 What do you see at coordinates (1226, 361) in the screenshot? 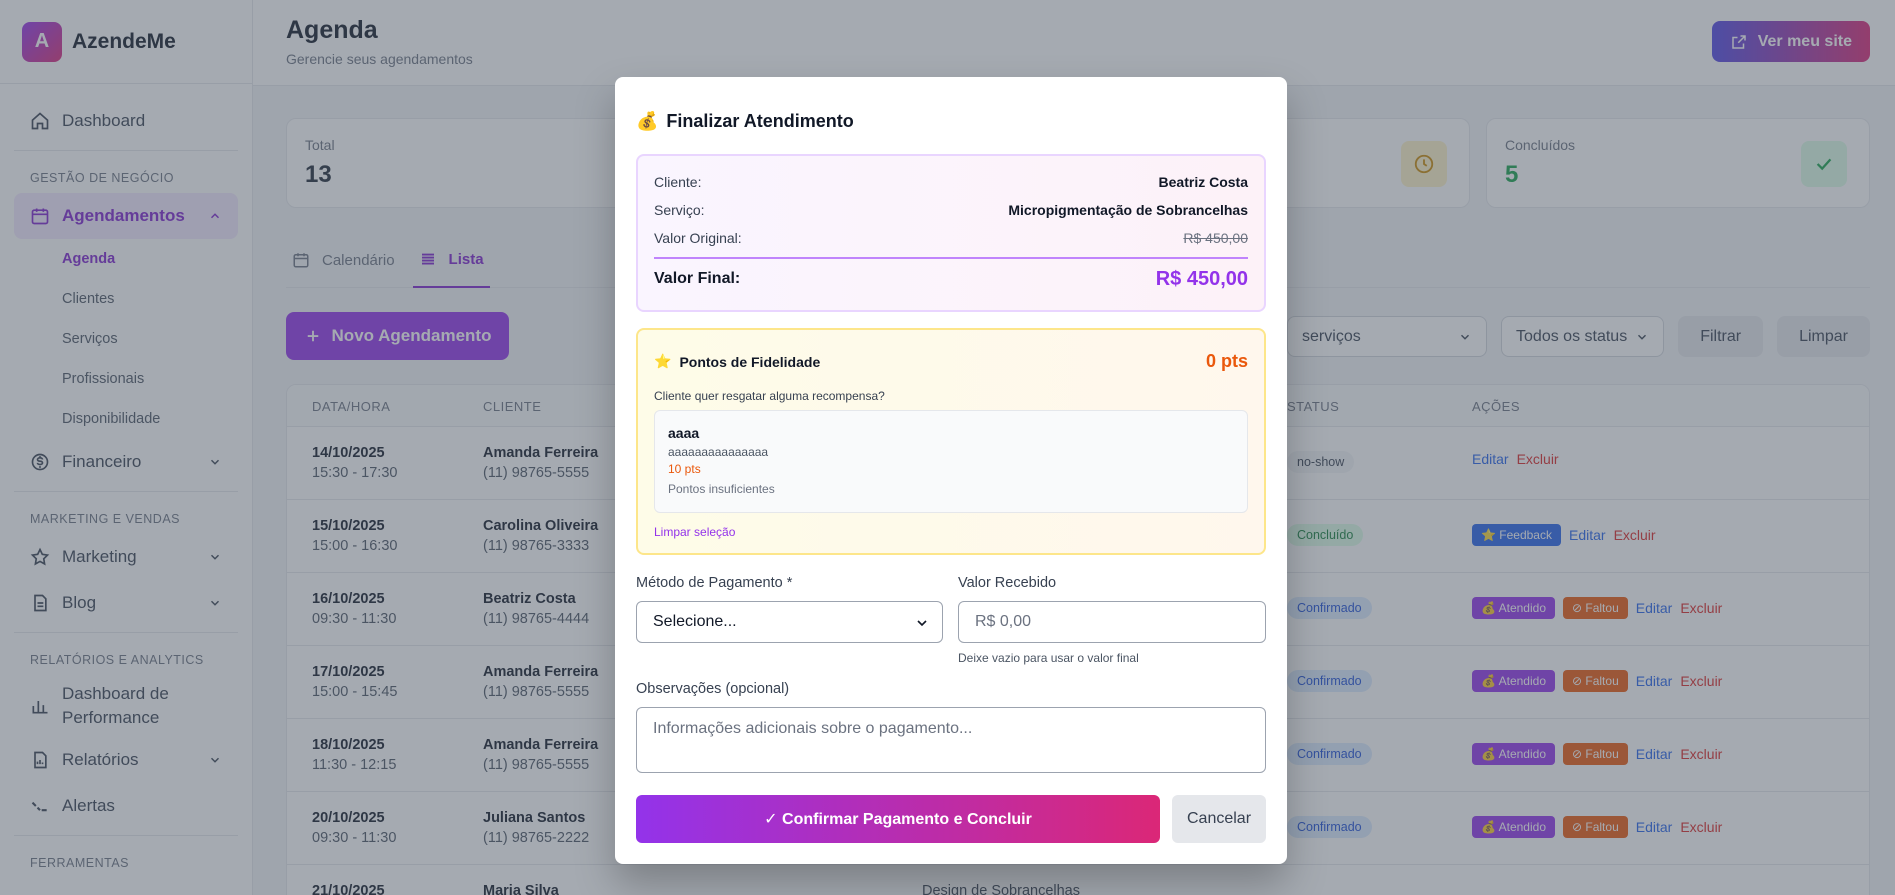
I see `loyalty-points: 0 pts` at bounding box center [1226, 361].